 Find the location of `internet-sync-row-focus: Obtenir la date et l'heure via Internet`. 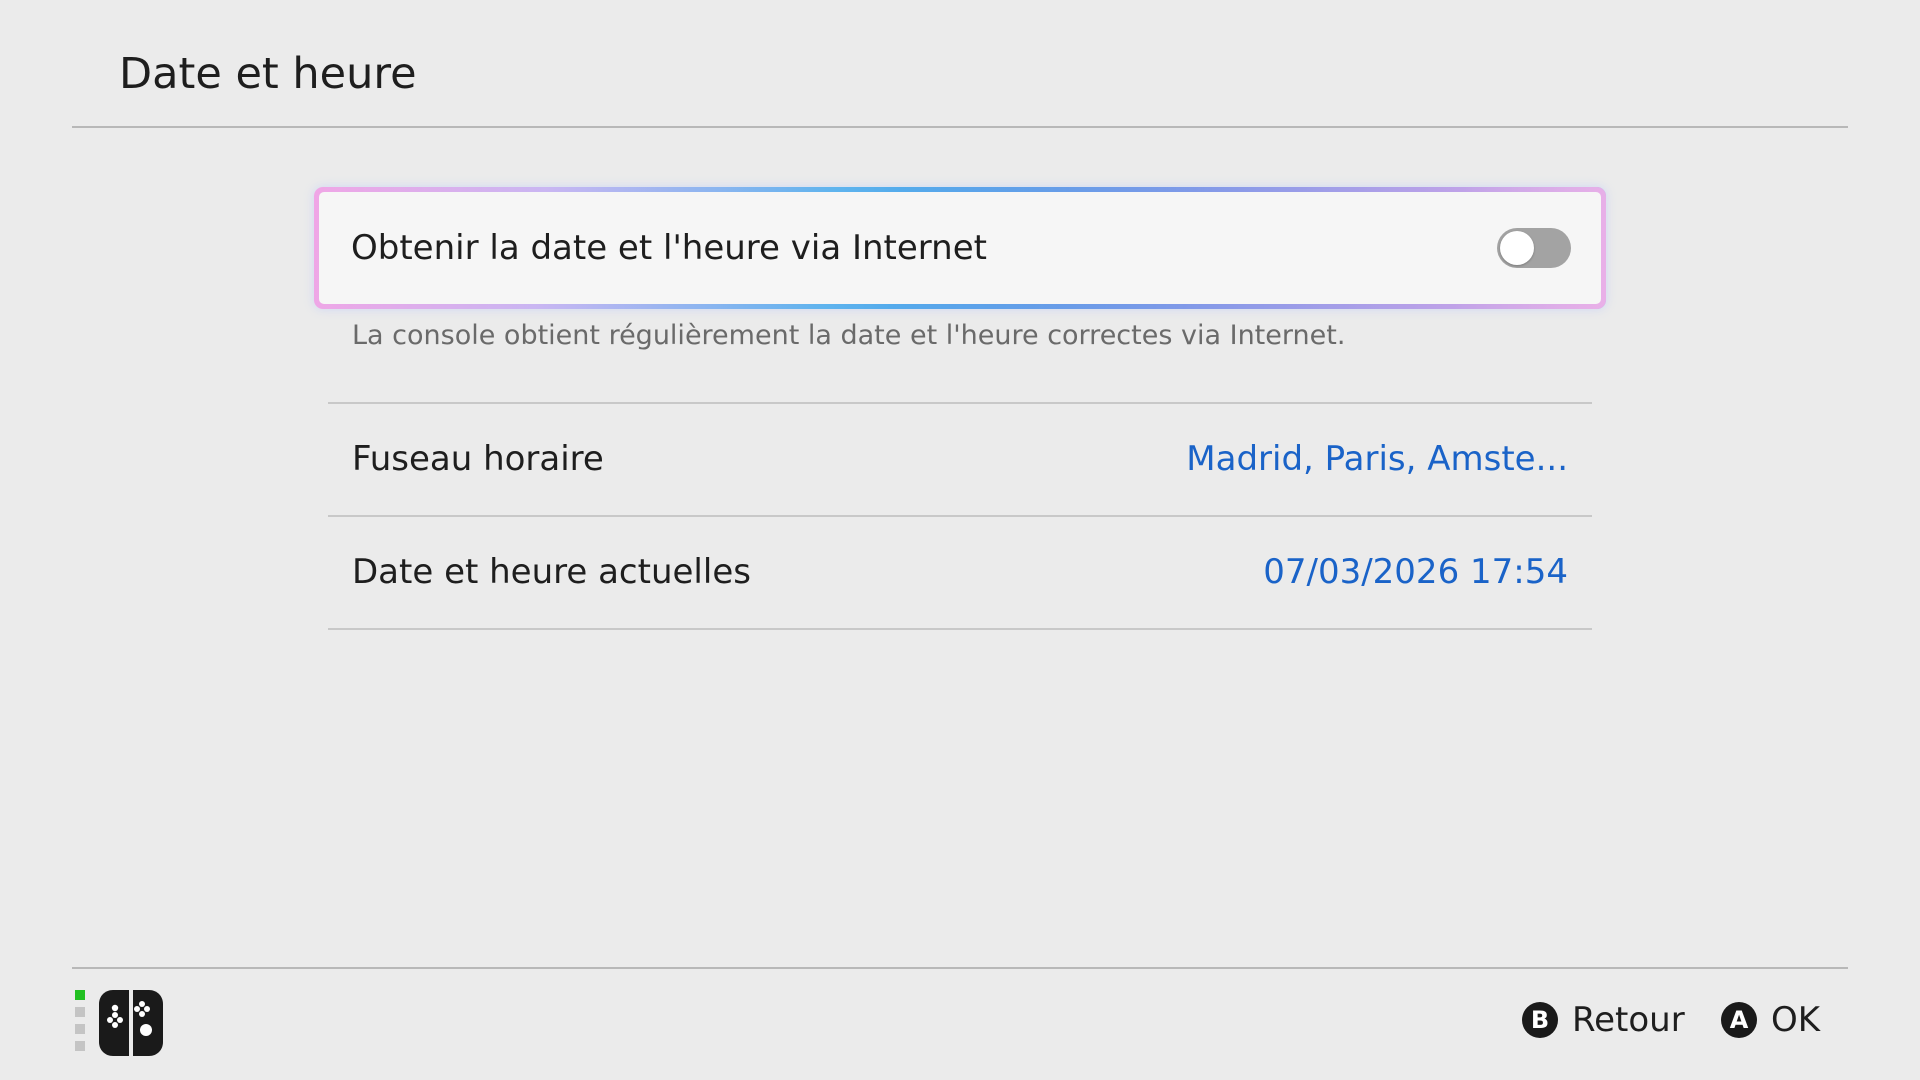

internet-sync-row-focus: Obtenir la date et l'heure via Internet is located at coordinates (960, 248).